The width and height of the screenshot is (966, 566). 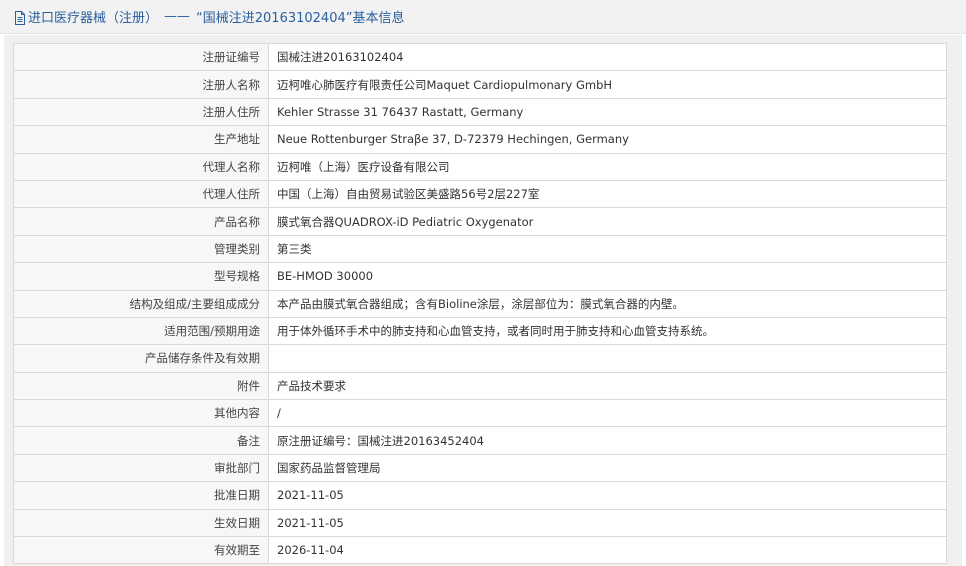 What do you see at coordinates (141, 550) in the screenshot?
I see `field-label: 有效期至` at bounding box center [141, 550].